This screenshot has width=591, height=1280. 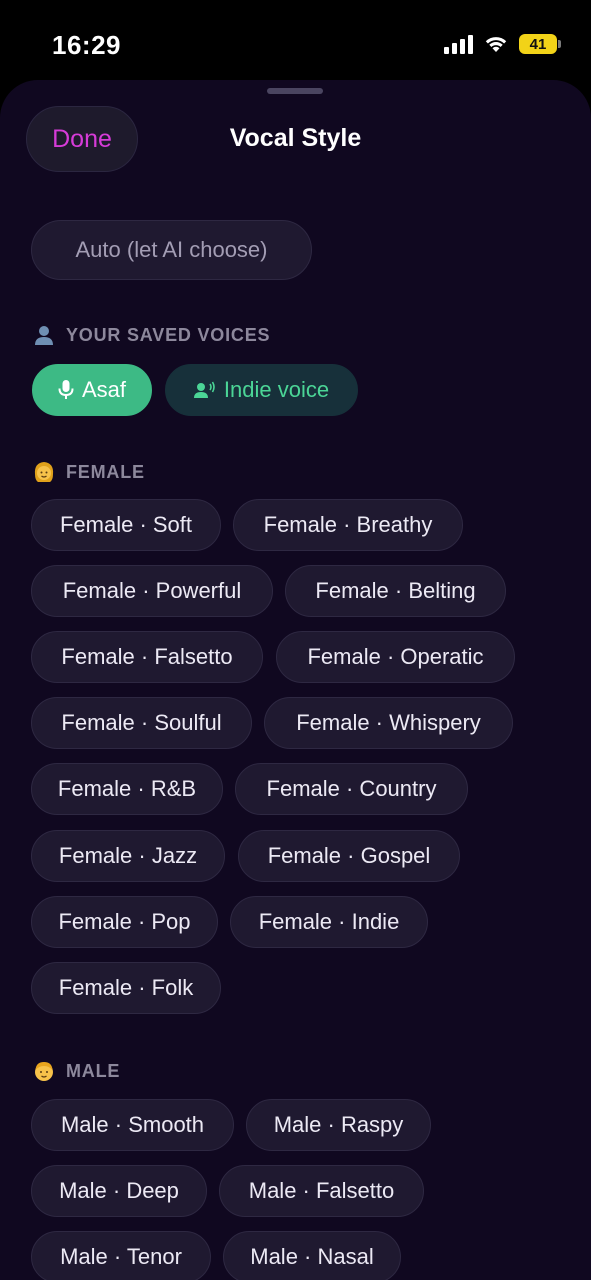 What do you see at coordinates (93, 1070) in the screenshot?
I see `male-label: MALE` at bounding box center [93, 1070].